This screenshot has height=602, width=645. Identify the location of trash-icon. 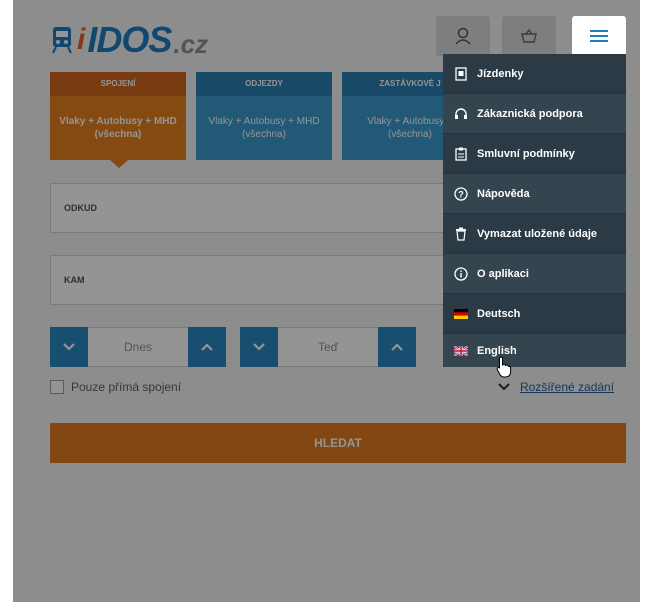
(461, 234).